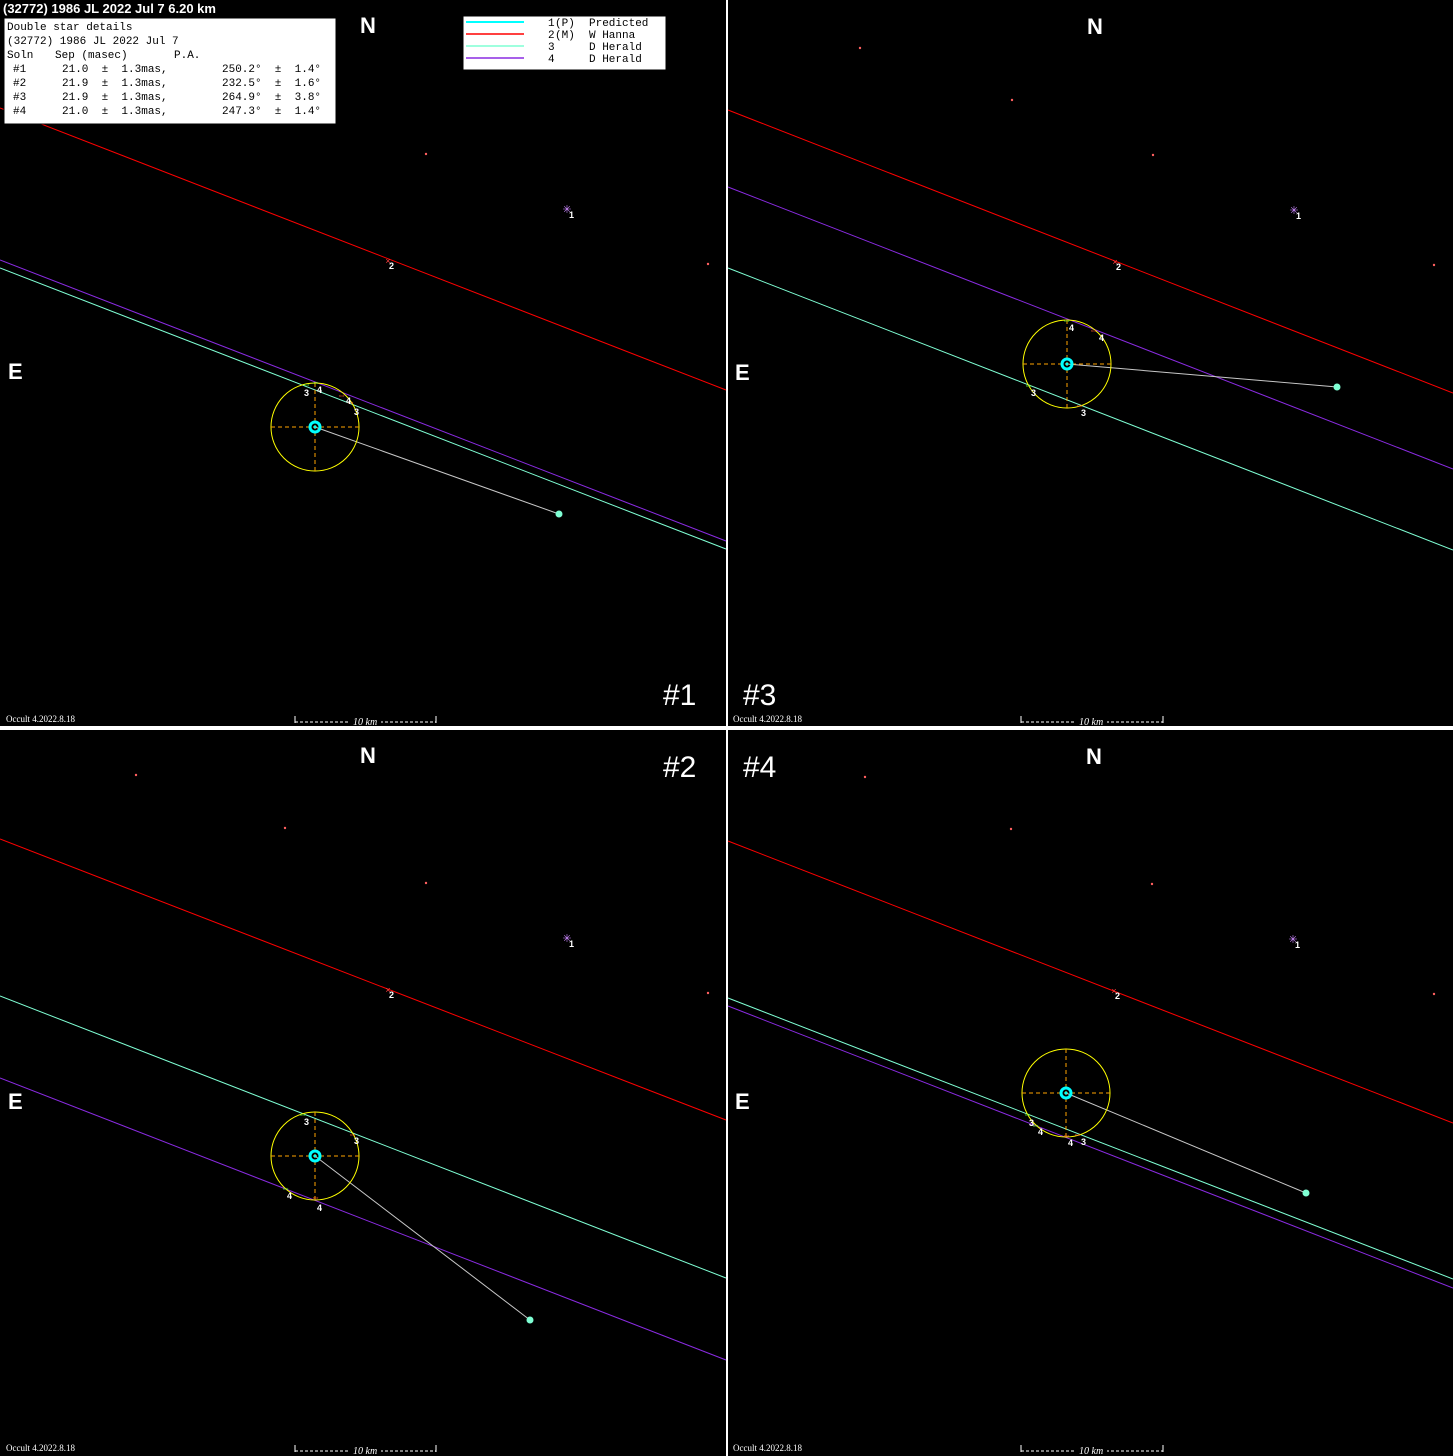  Describe the element at coordinates (759, 767) in the screenshot. I see `solution-label: #4` at that location.